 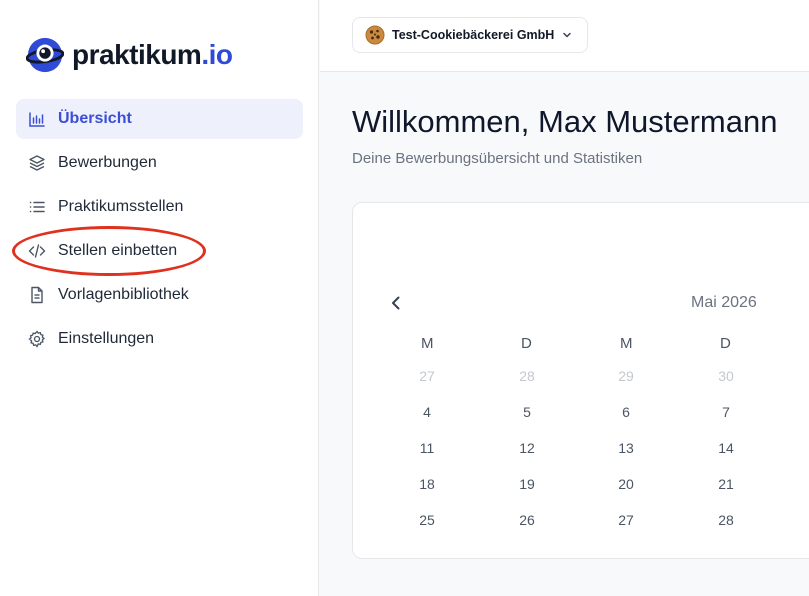 What do you see at coordinates (726, 484) in the screenshot?
I see `calendar-day: 21` at bounding box center [726, 484].